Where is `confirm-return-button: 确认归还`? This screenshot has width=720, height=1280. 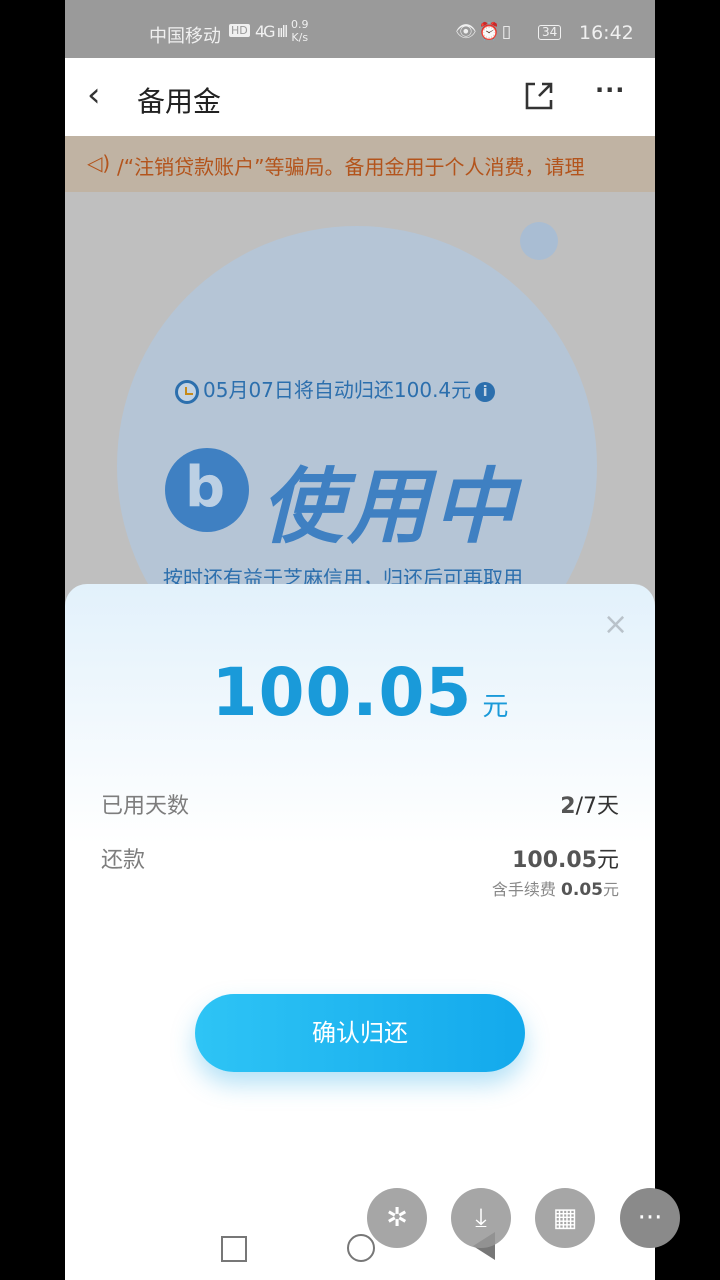
confirm-return-button: 确认归还 is located at coordinates (360, 1033).